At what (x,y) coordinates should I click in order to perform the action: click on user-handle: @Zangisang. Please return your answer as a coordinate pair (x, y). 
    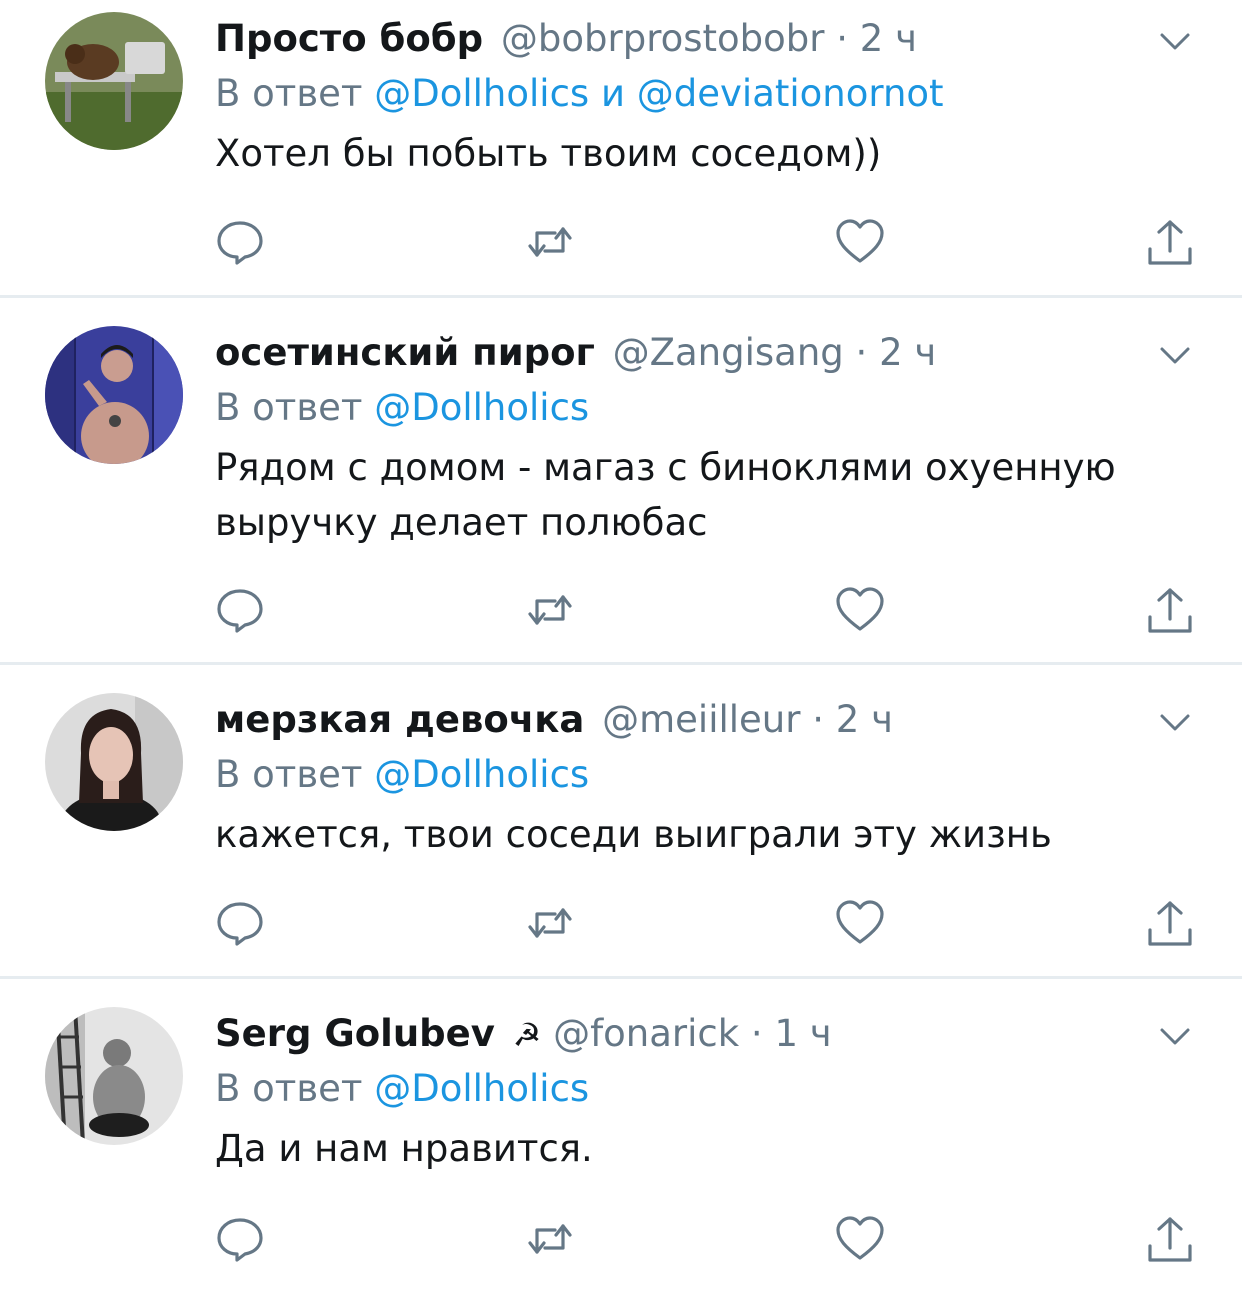
    Looking at the image, I should click on (728, 352).